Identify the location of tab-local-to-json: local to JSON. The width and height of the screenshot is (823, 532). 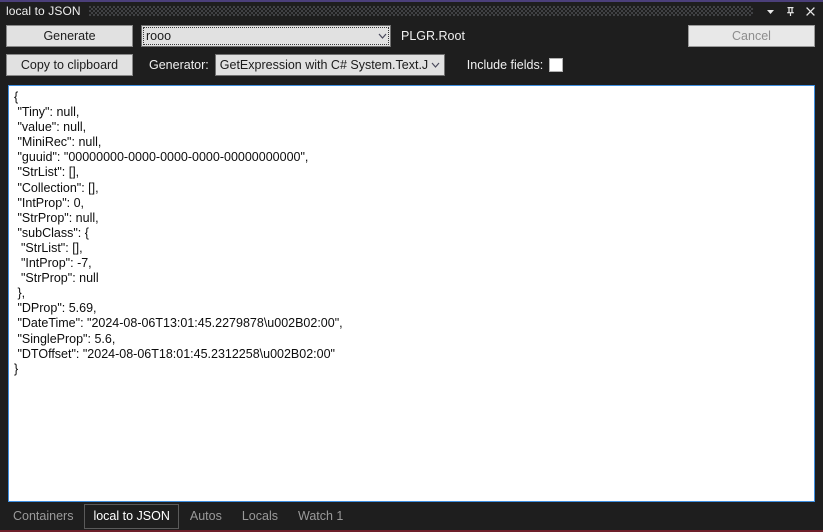
(131, 516).